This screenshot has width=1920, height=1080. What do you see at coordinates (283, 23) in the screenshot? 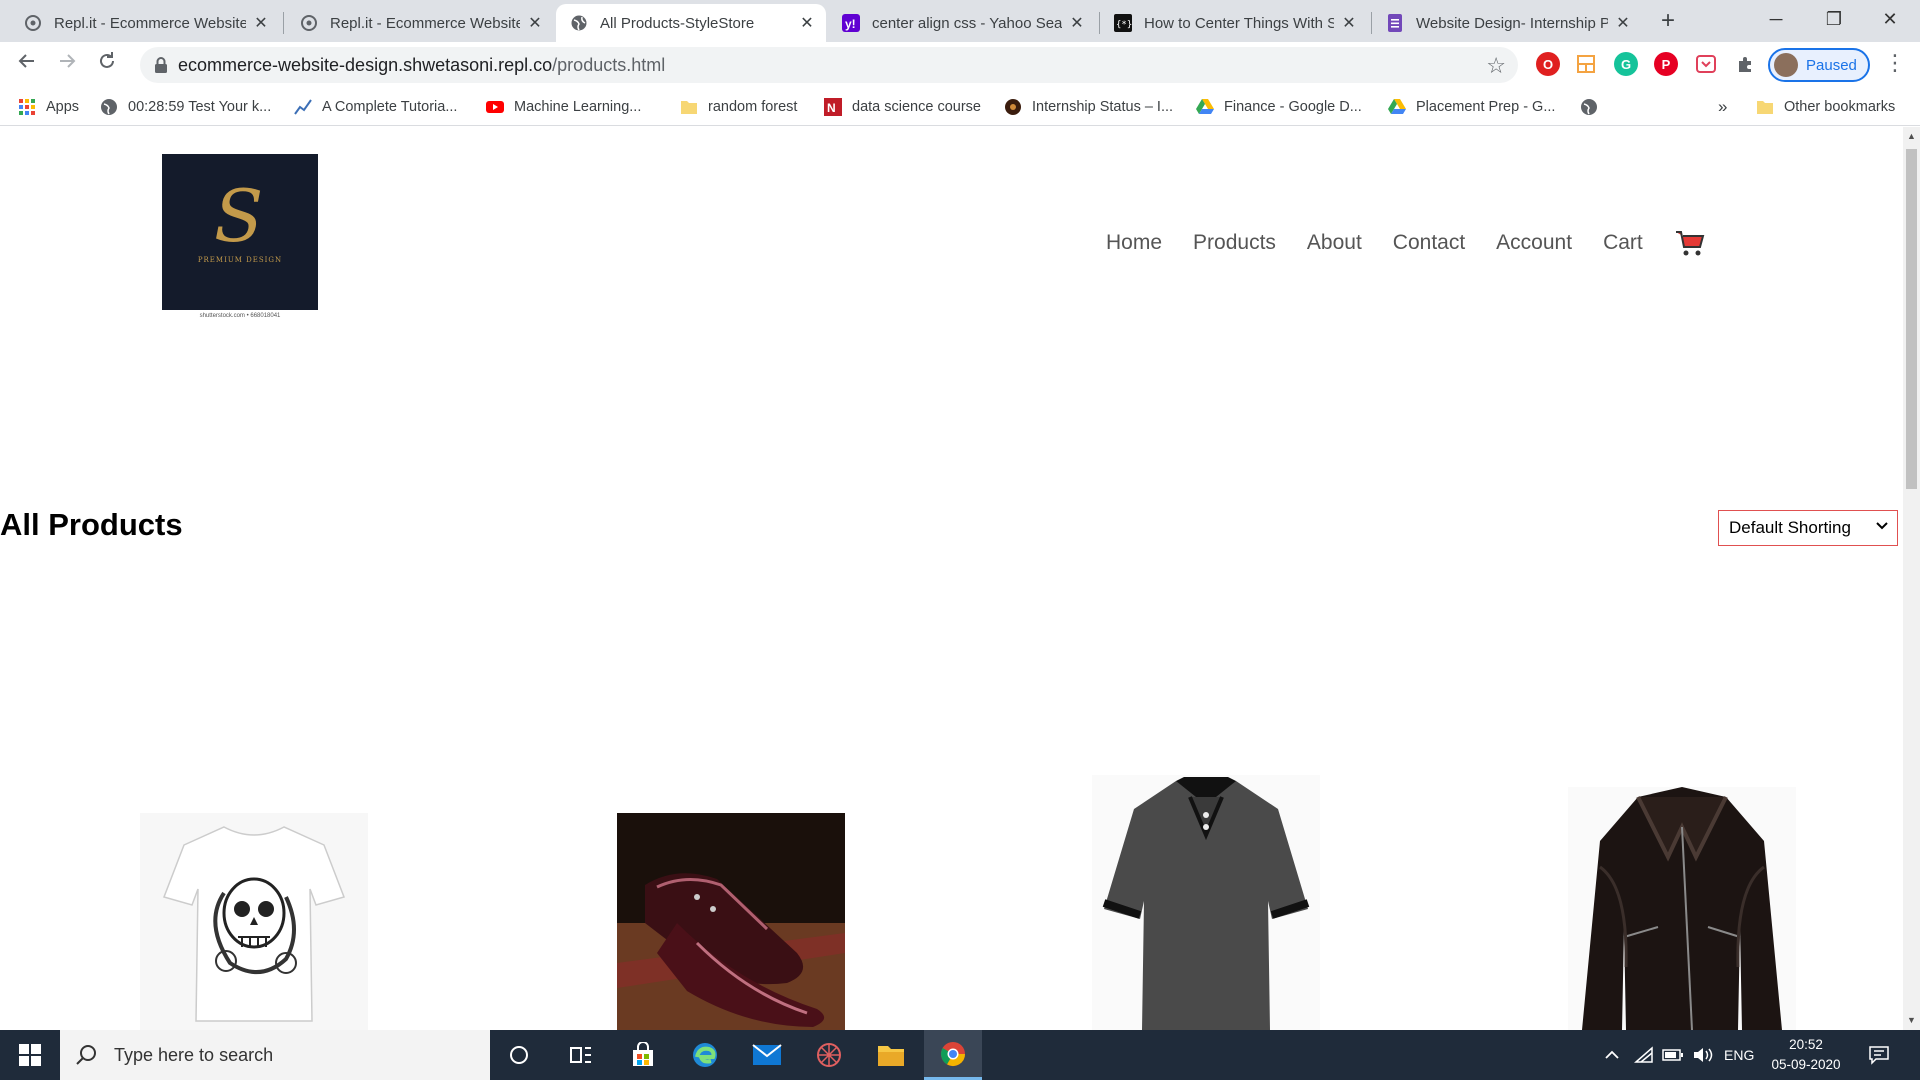
I see `tab-divider` at bounding box center [283, 23].